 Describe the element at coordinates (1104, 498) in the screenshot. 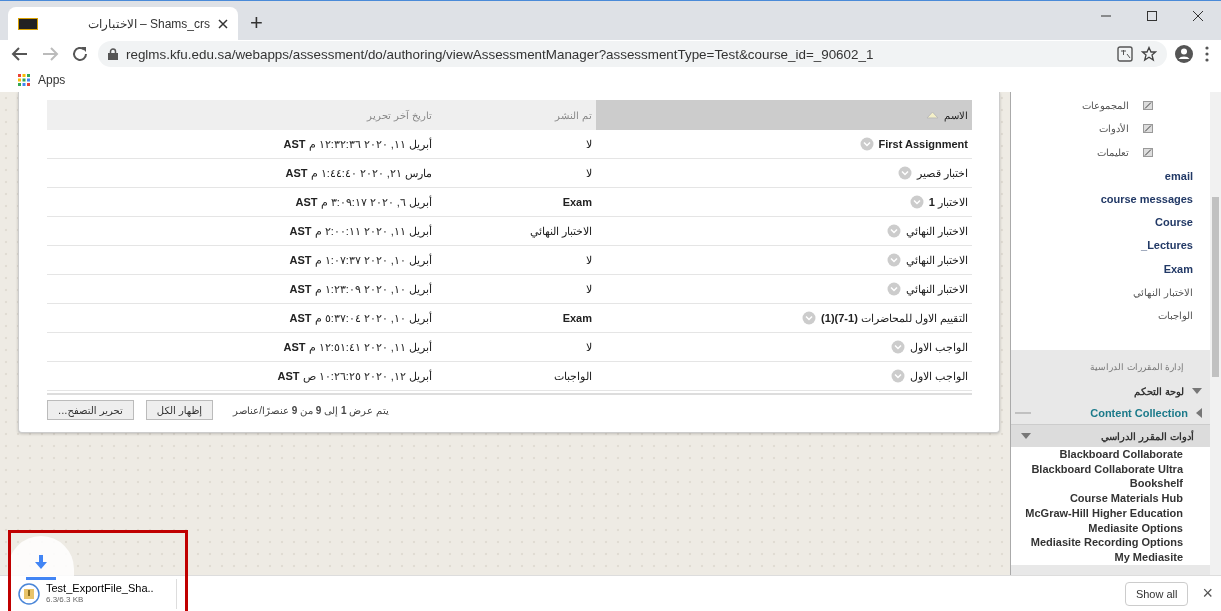

I see `tool-link: Course Materials Hub` at that location.